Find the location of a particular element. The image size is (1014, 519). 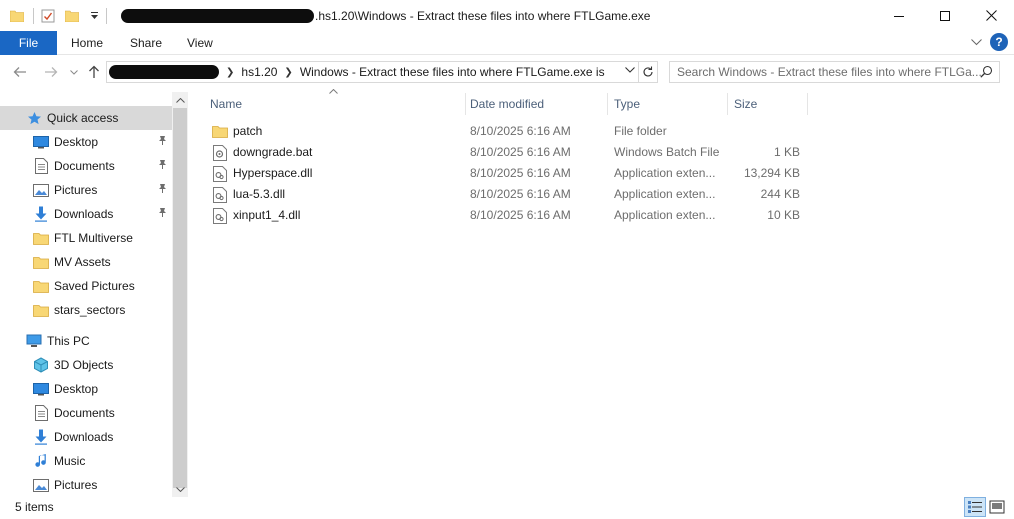

toolbar-separator is located at coordinates (106, 15).